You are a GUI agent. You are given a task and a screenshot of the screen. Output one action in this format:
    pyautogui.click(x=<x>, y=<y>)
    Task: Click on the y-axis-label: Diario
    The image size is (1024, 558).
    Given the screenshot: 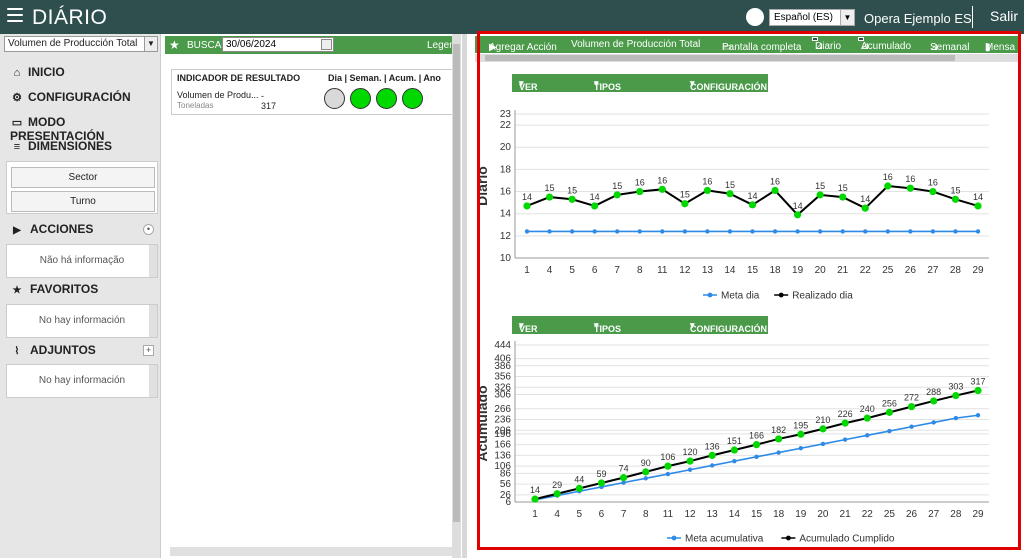 What is the action you would take?
    pyautogui.click(x=482, y=186)
    